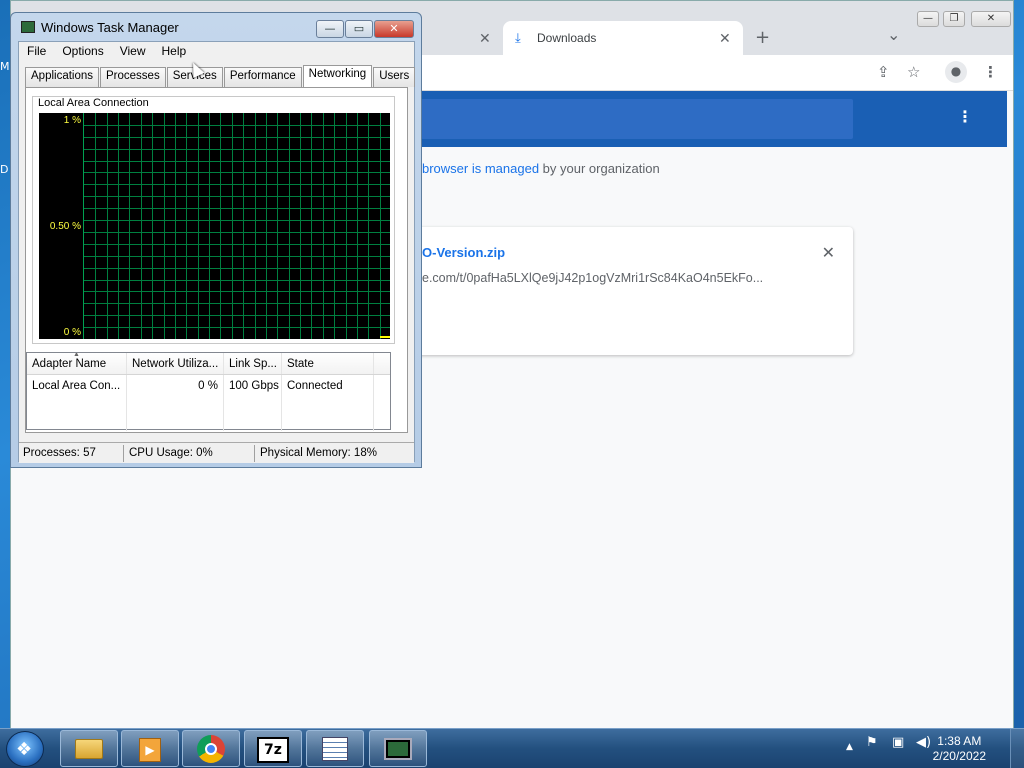 The width and height of the screenshot is (1024, 768). I want to click on notepad-icon, so click(335, 748).